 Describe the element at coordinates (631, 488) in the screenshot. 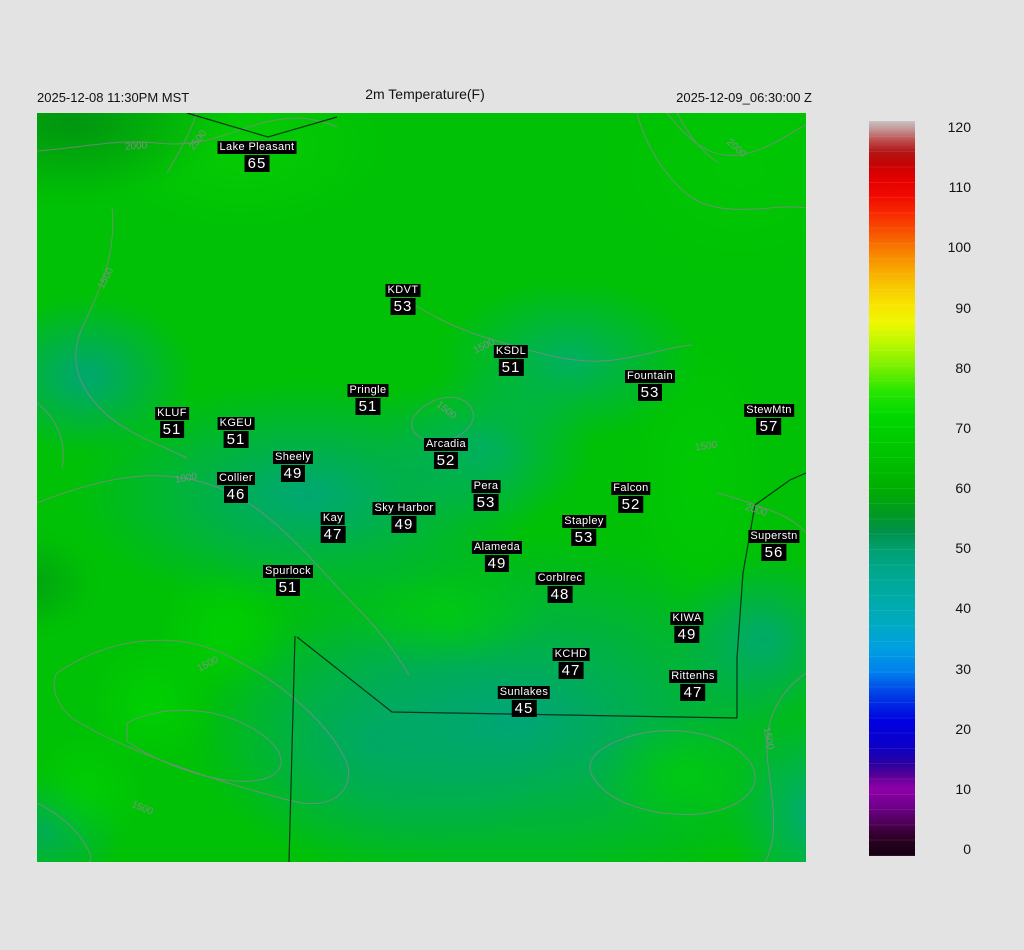

I see `station-name: Falcon` at that location.